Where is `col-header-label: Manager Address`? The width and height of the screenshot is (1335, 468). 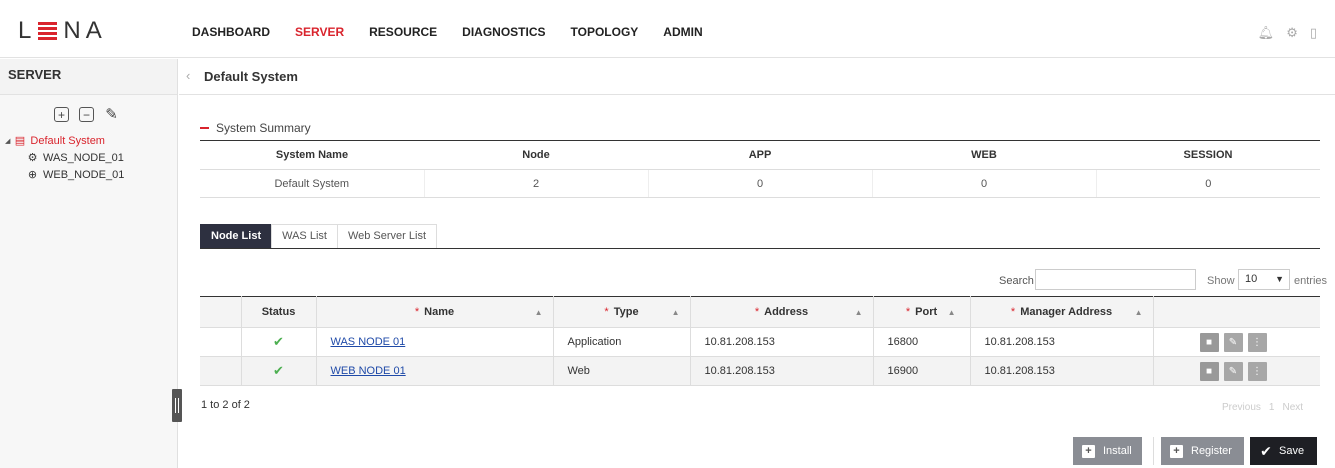
col-header-label: Manager Address is located at coordinates (1066, 312).